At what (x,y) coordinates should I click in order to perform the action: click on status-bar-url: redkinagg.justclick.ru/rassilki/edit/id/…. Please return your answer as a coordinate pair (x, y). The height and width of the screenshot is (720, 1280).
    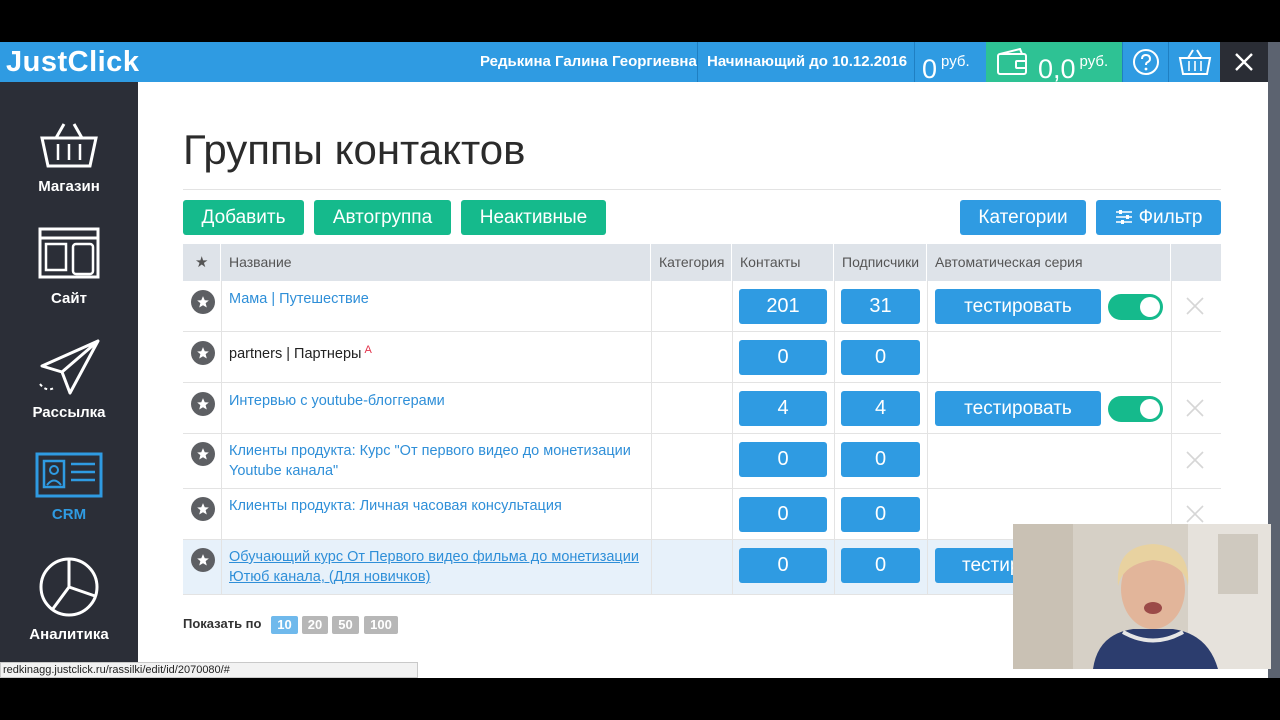
    Looking at the image, I should click on (209, 670).